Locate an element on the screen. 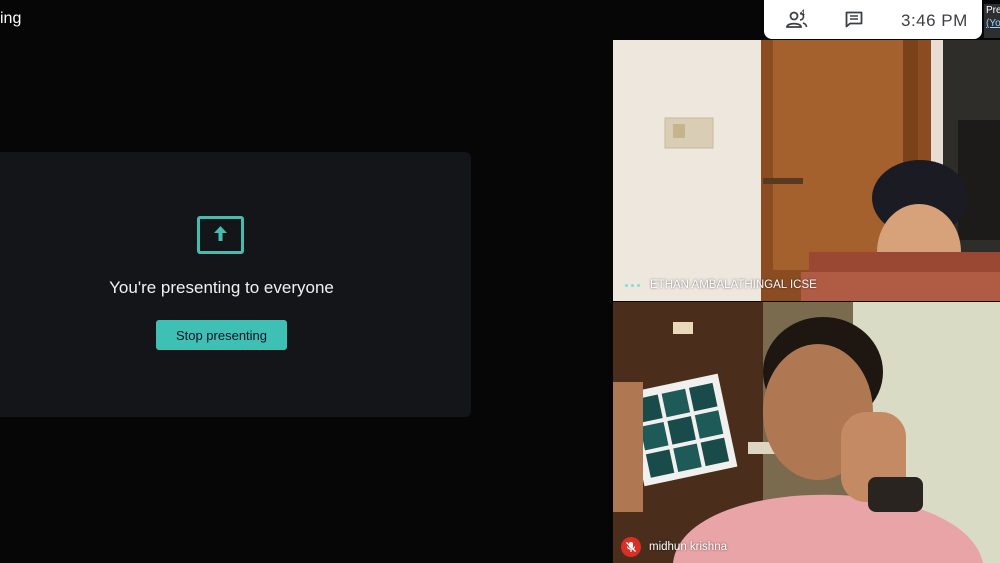  presenting-status-text: You're presenting to everyone is located at coordinates (221, 287).